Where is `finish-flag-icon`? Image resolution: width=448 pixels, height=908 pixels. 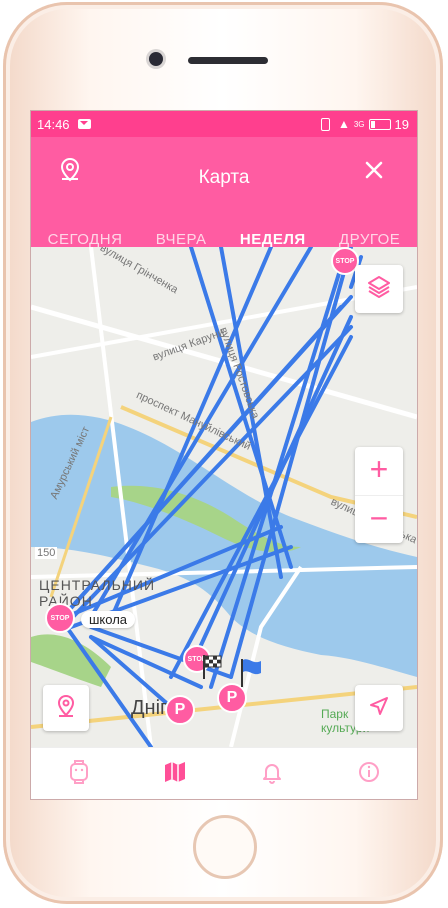 finish-flag-icon is located at coordinates (213, 667).